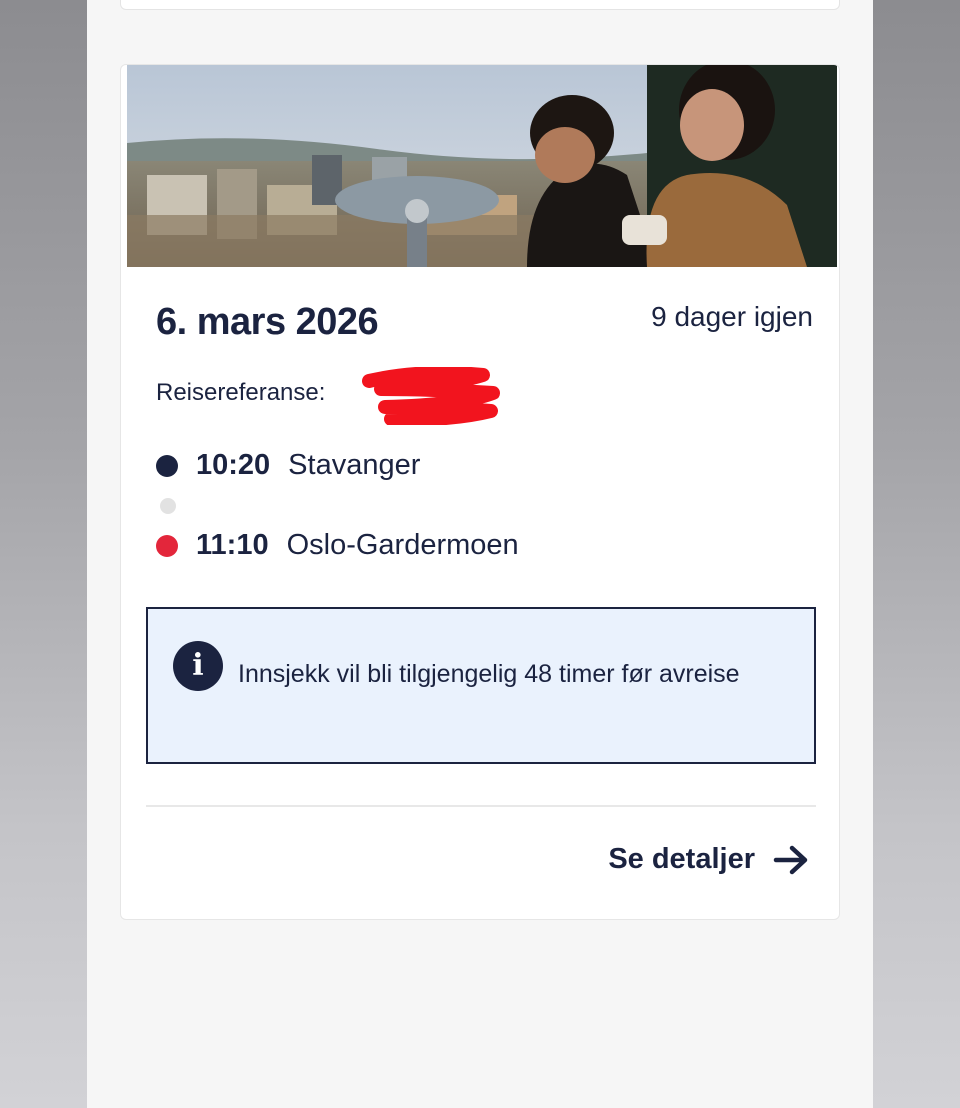 The height and width of the screenshot is (1108, 960). Describe the element at coordinates (232, 545) in the screenshot. I see `arrival-time: 11:10` at that location.